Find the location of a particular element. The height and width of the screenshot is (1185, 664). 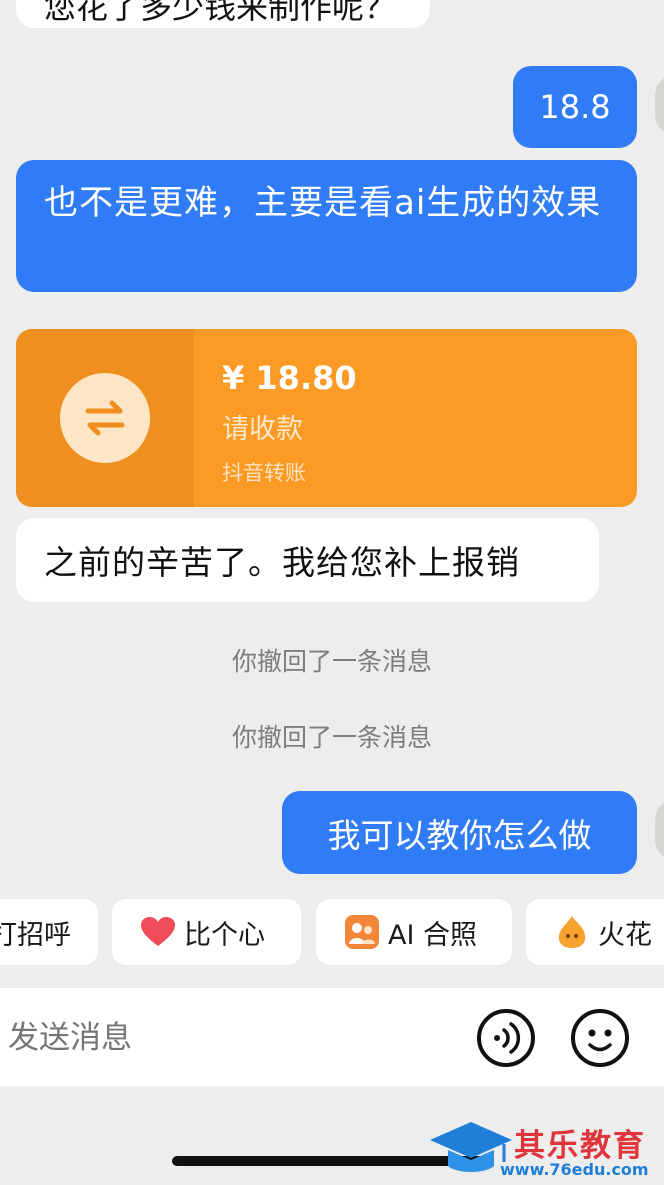

quick-action-greet: 打招呼 is located at coordinates (49, 932).